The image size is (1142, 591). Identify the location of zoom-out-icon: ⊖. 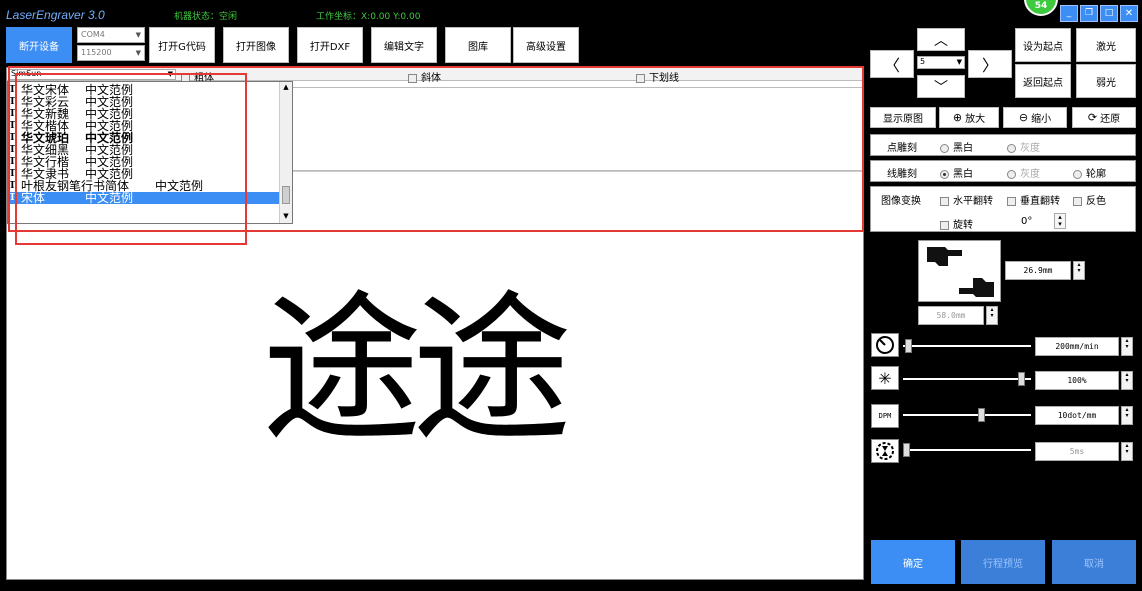
(1023, 117).